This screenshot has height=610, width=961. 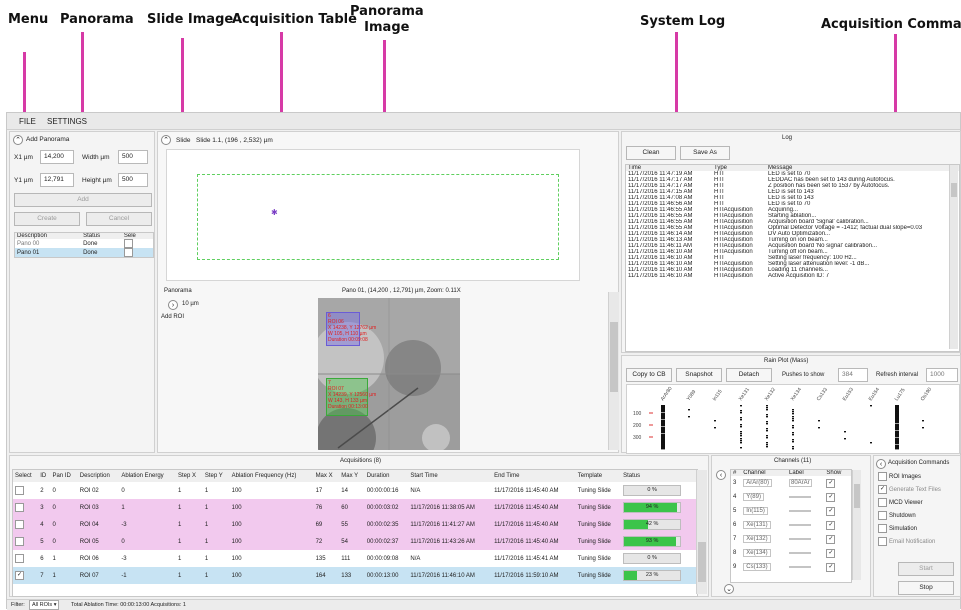 What do you see at coordinates (757, 567) in the screenshot?
I see `channel-name: Cs(133)` at bounding box center [757, 567].